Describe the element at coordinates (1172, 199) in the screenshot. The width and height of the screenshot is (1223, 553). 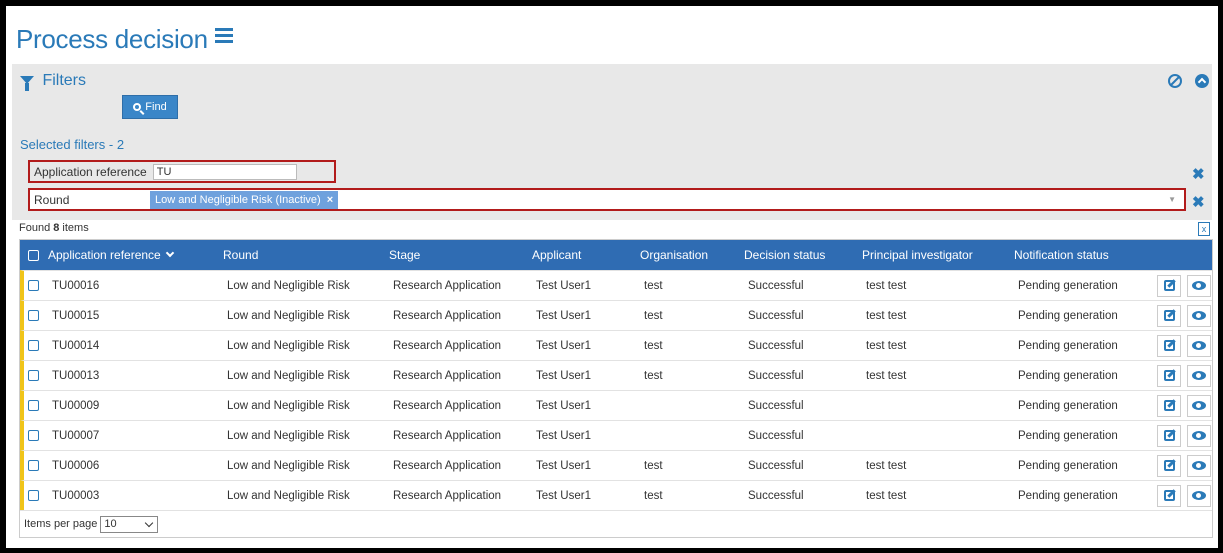
I see `round-dropdown-arrow-icon: ▼` at that location.